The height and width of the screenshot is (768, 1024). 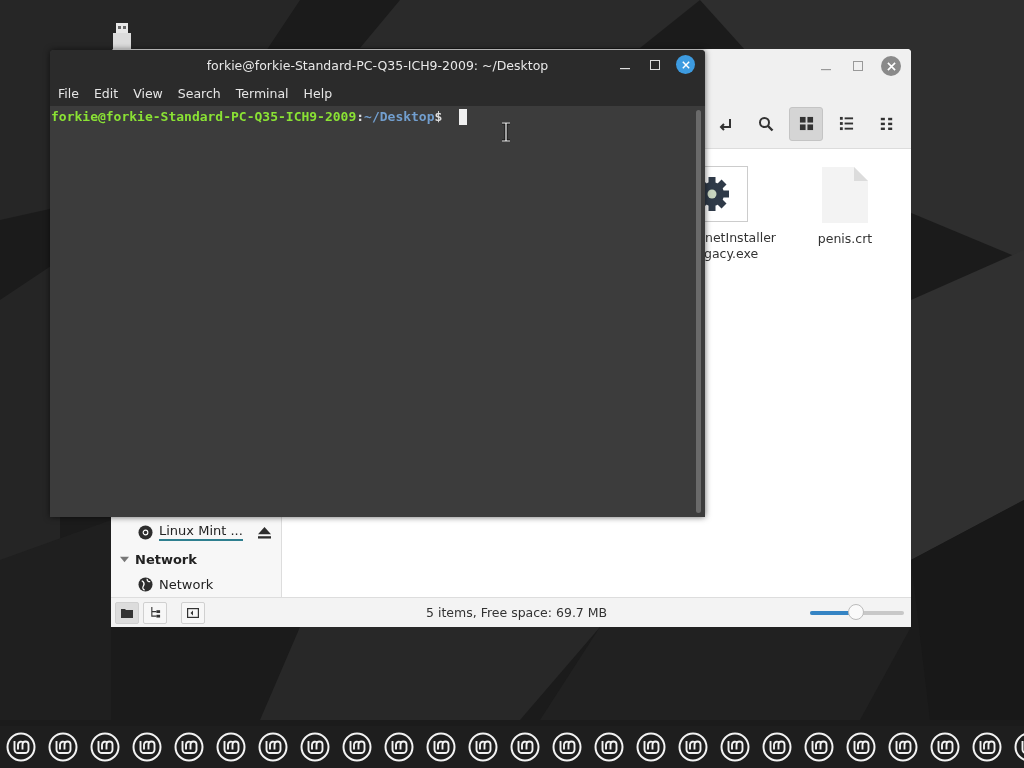 What do you see at coordinates (698, 311) in the screenshot?
I see `scrollbar` at bounding box center [698, 311].